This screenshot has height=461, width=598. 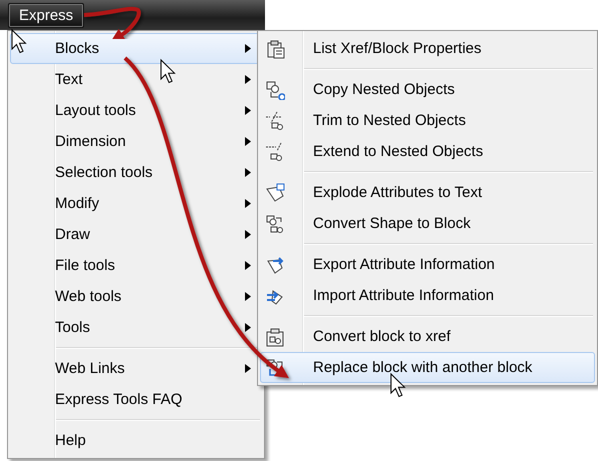 What do you see at coordinates (136, 79) in the screenshot?
I see `menu-item: Text` at bounding box center [136, 79].